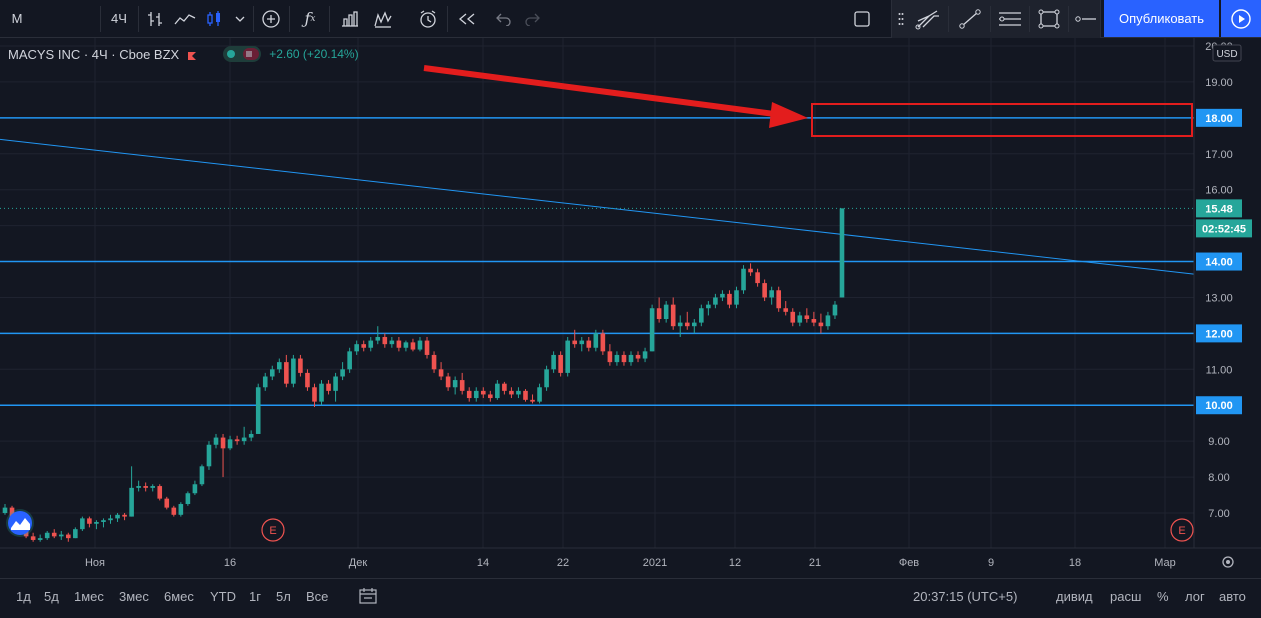 This screenshot has height=618, width=1261. I want to click on range-button: 1д, so click(23, 596).